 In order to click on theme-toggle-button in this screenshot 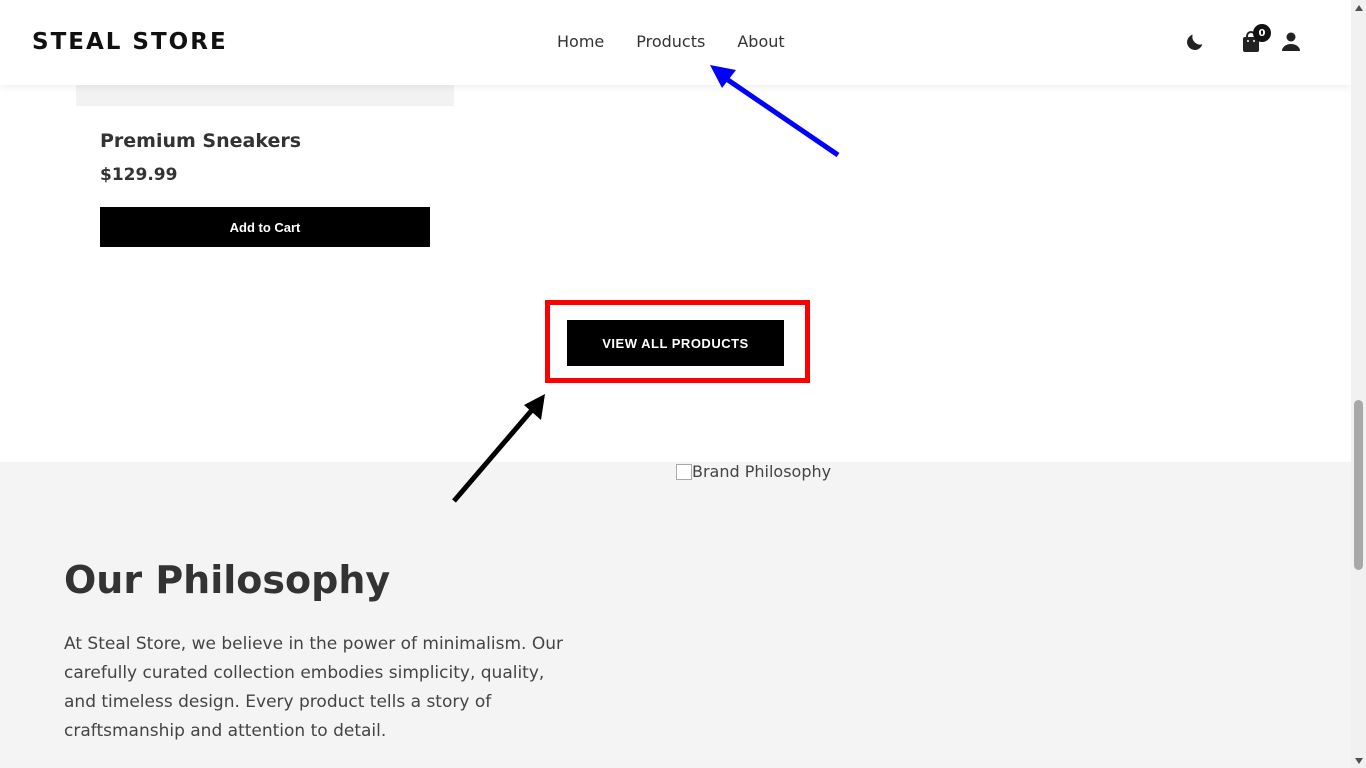, I will do `click(1195, 42)`.